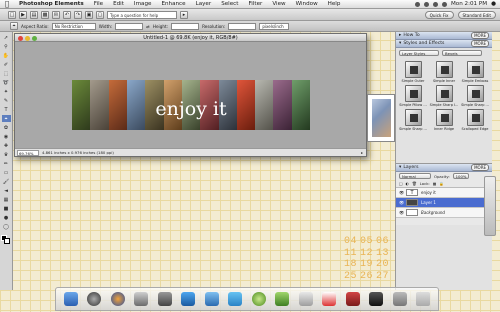 Image resolution: width=500 pixels, height=312 pixels. What do you see at coordinates (444, 36) in the screenshot?
I see `how-to-panel-header: ▸ How To MORE` at bounding box center [444, 36].